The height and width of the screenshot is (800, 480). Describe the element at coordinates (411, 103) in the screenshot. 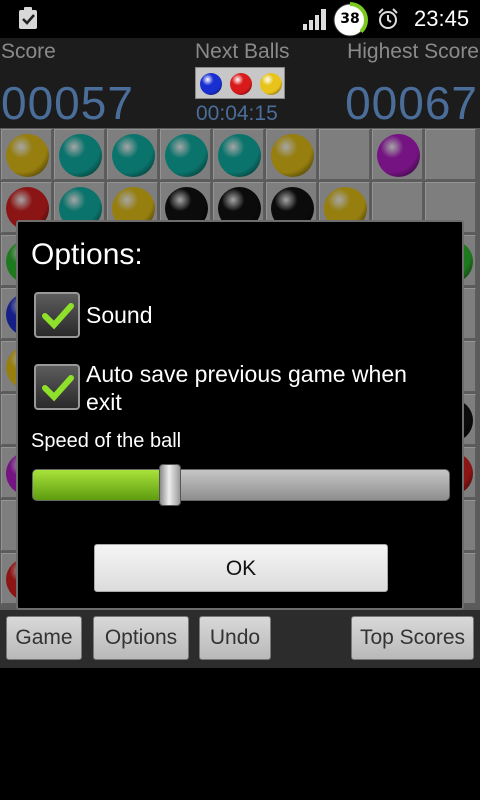

I see `highest-score-value: 00067` at that location.